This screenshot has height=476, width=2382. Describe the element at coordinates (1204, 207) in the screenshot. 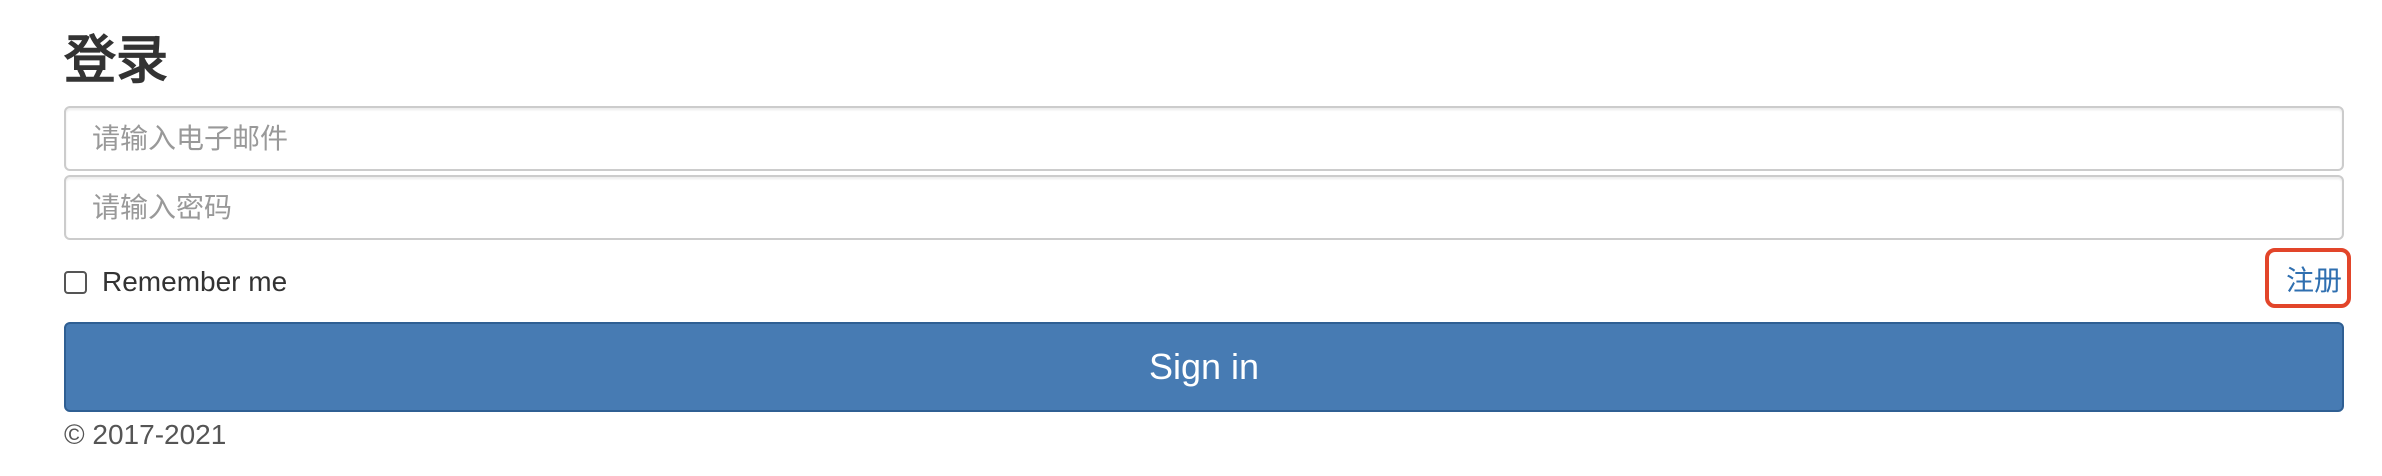

I see `password-input` at that location.